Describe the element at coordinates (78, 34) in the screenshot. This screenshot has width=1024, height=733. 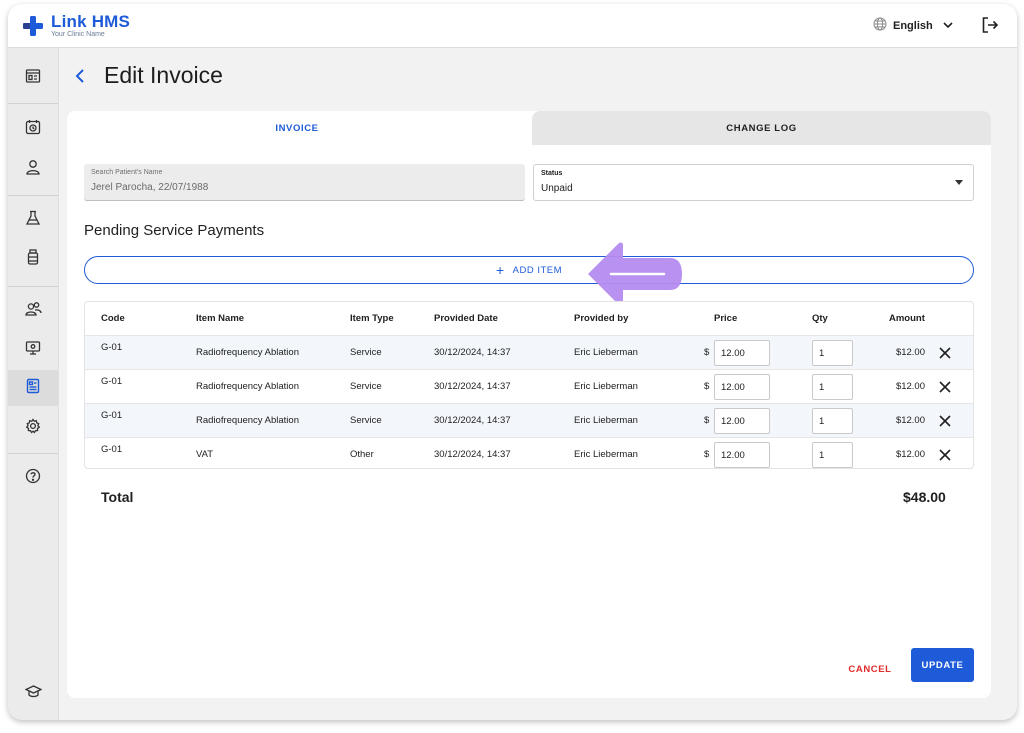
I see `brand-subtitle: Your Clinic Name` at that location.